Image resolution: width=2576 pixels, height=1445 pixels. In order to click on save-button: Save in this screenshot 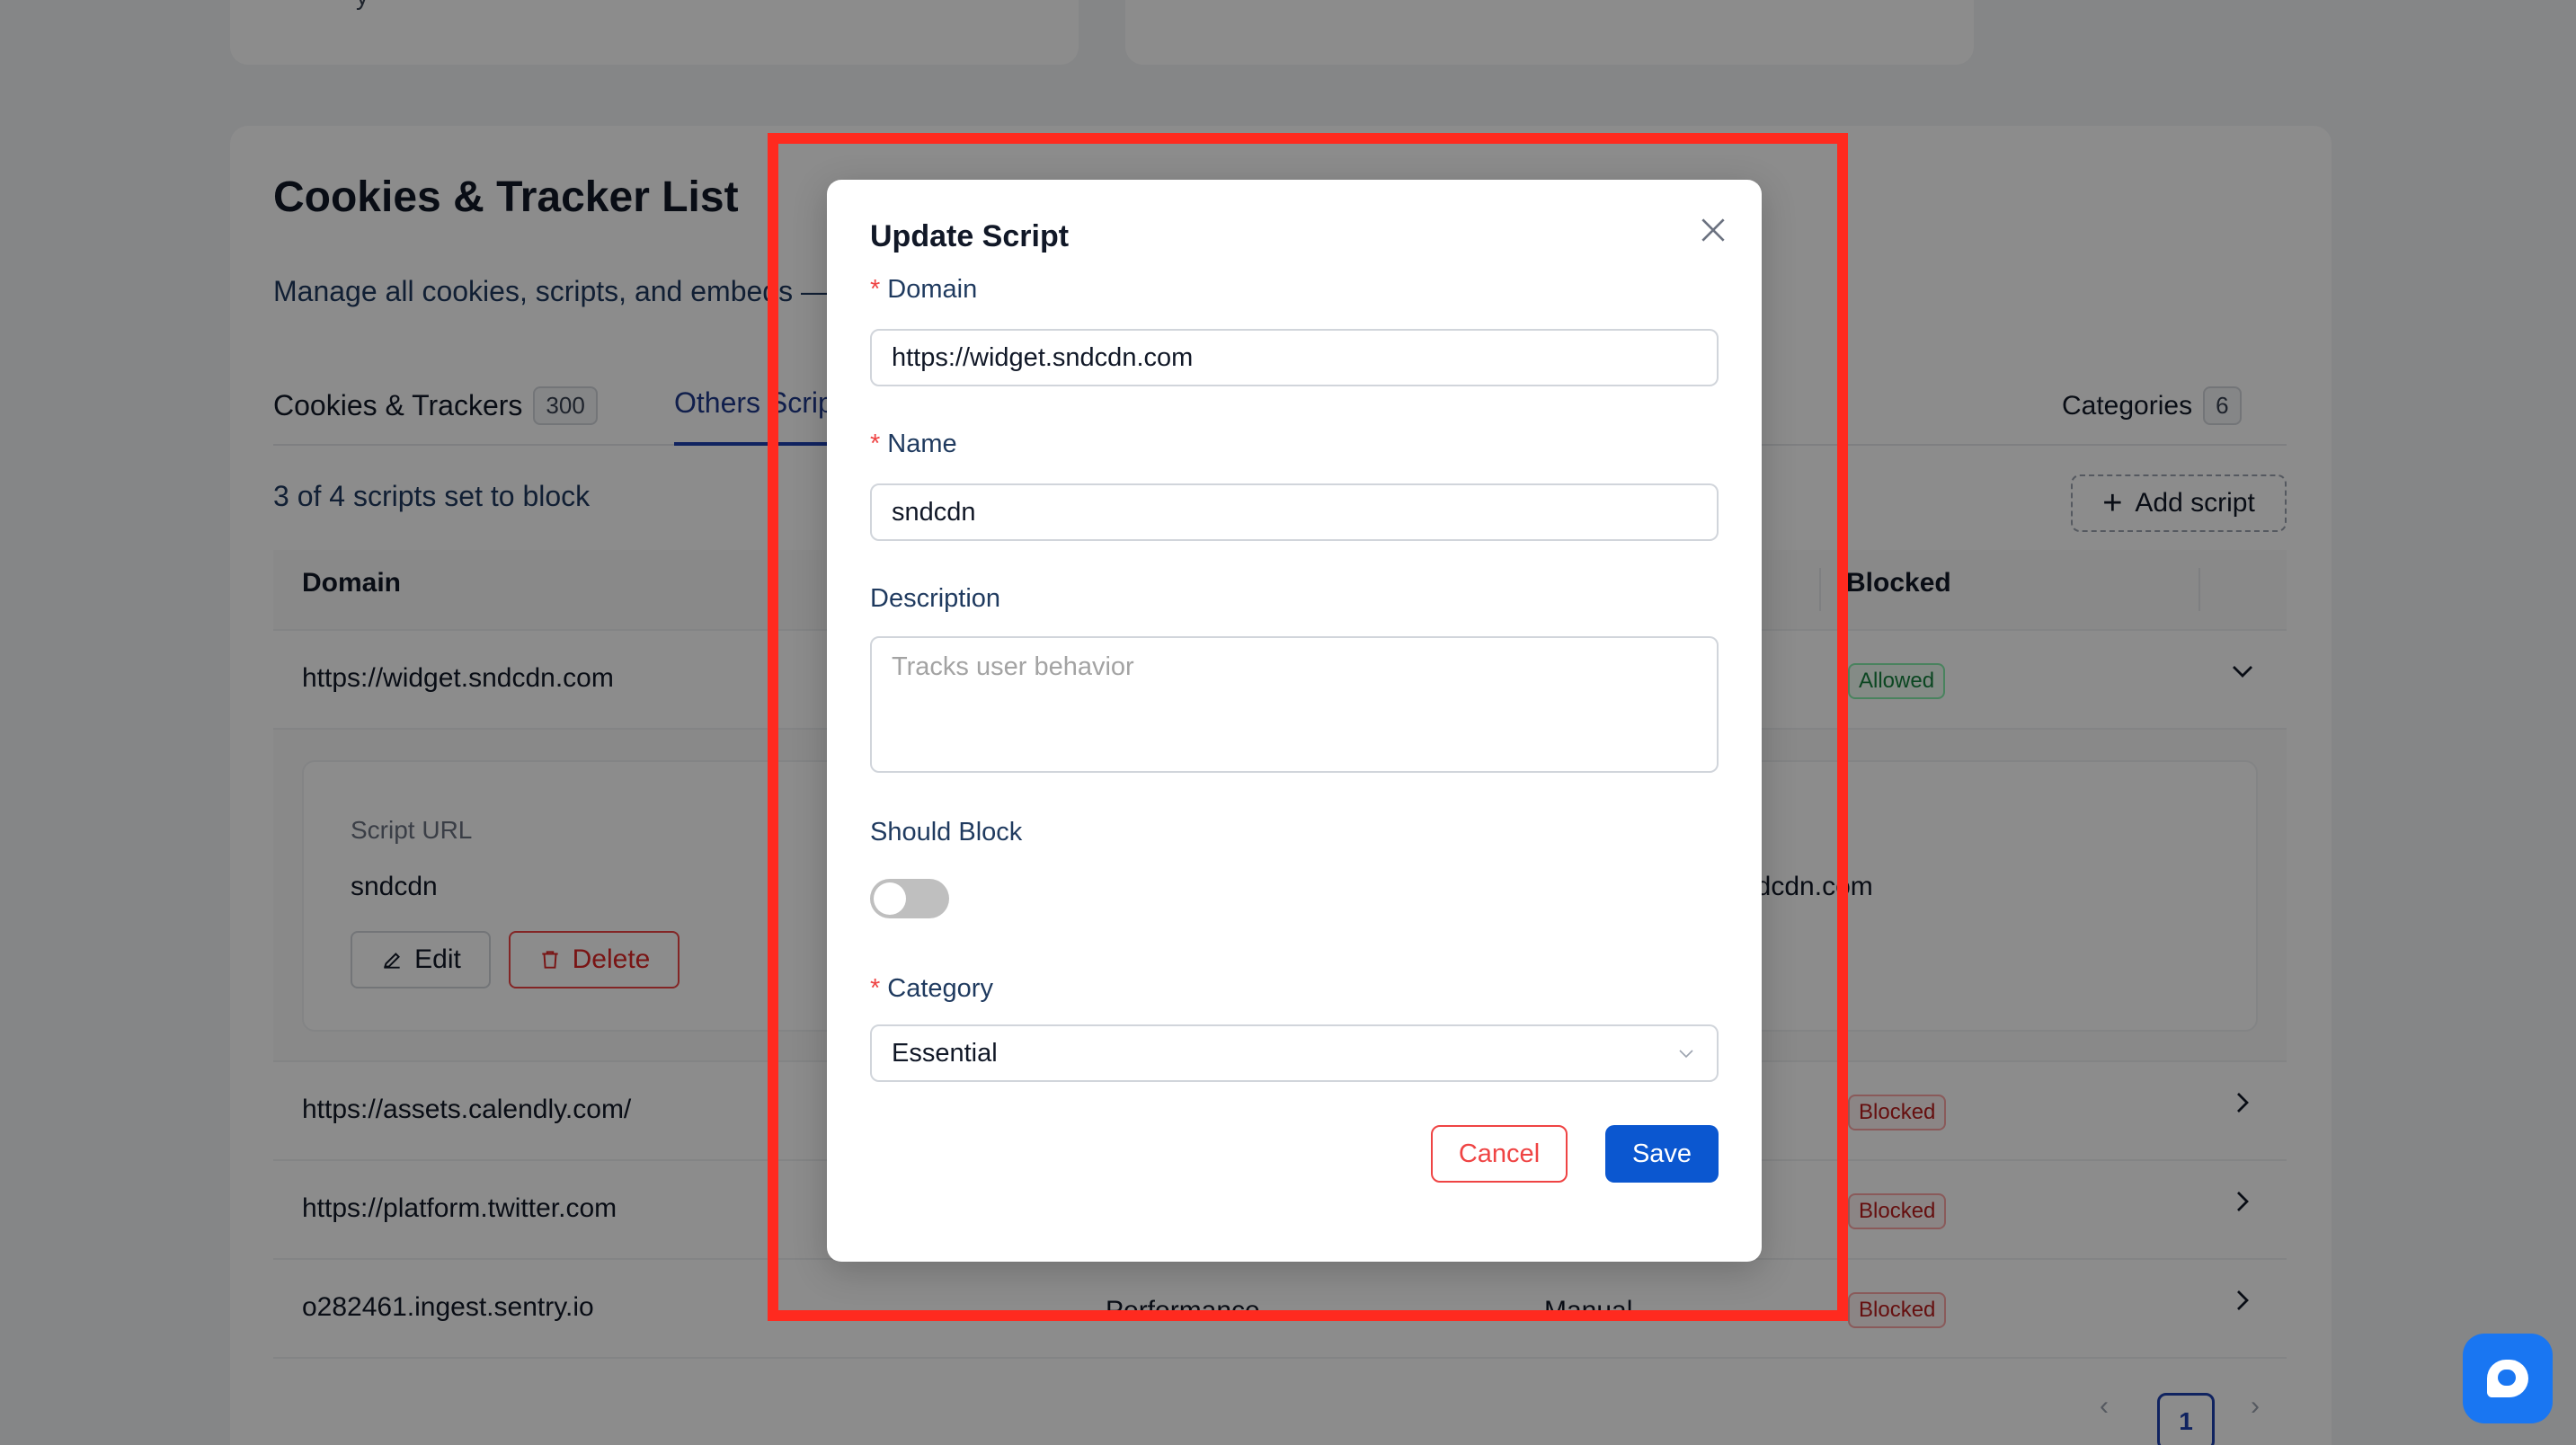, I will do `click(1662, 1154)`.